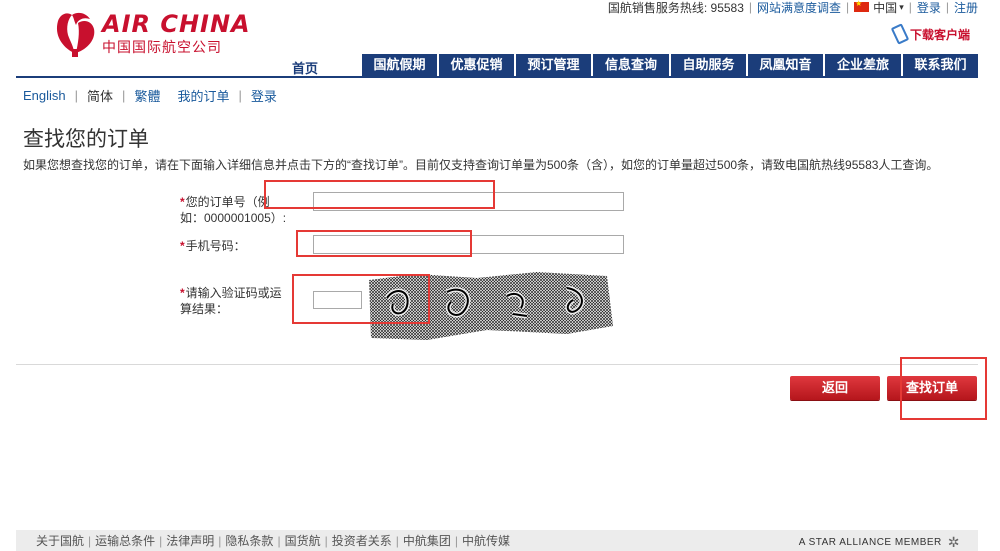 This screenshot has width=1000, height=551. What do you see at coordinates (785, 65) in the screenshot?
I see `nav-item-phoenix-miles: 凤凰知音` at bounding box center [785, 65].